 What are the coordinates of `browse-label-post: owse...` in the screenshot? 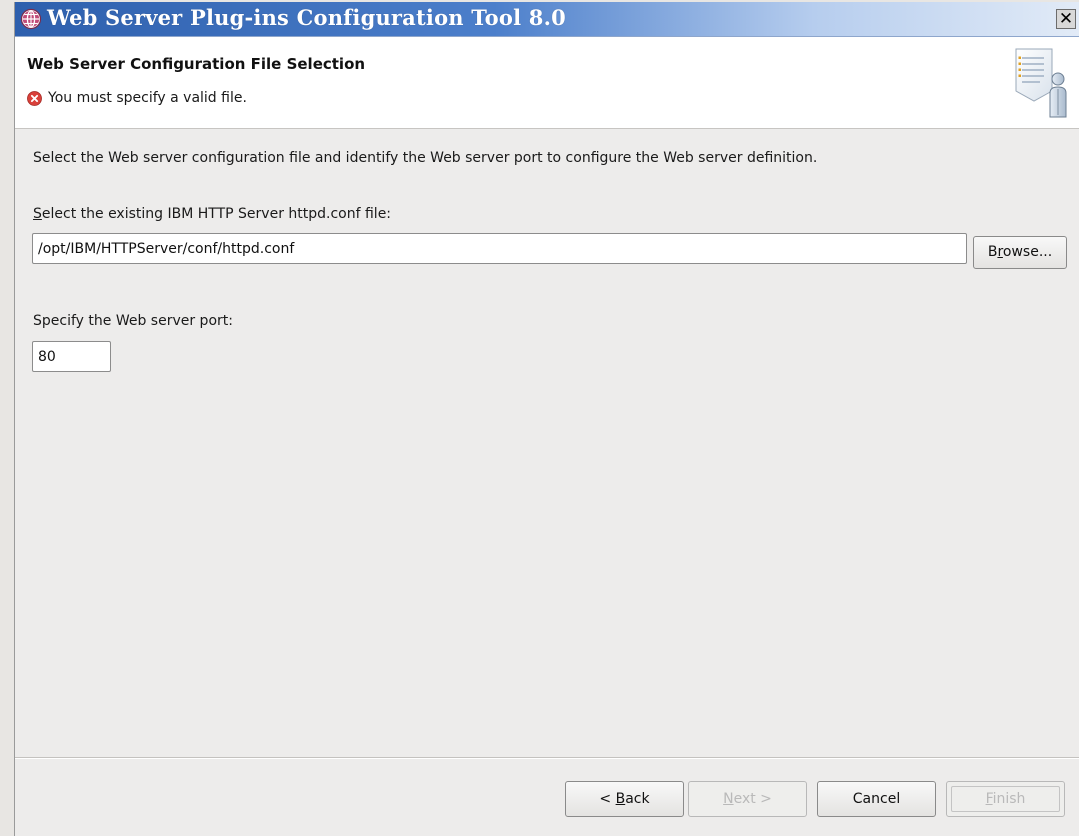 It's located at (1027, 252).